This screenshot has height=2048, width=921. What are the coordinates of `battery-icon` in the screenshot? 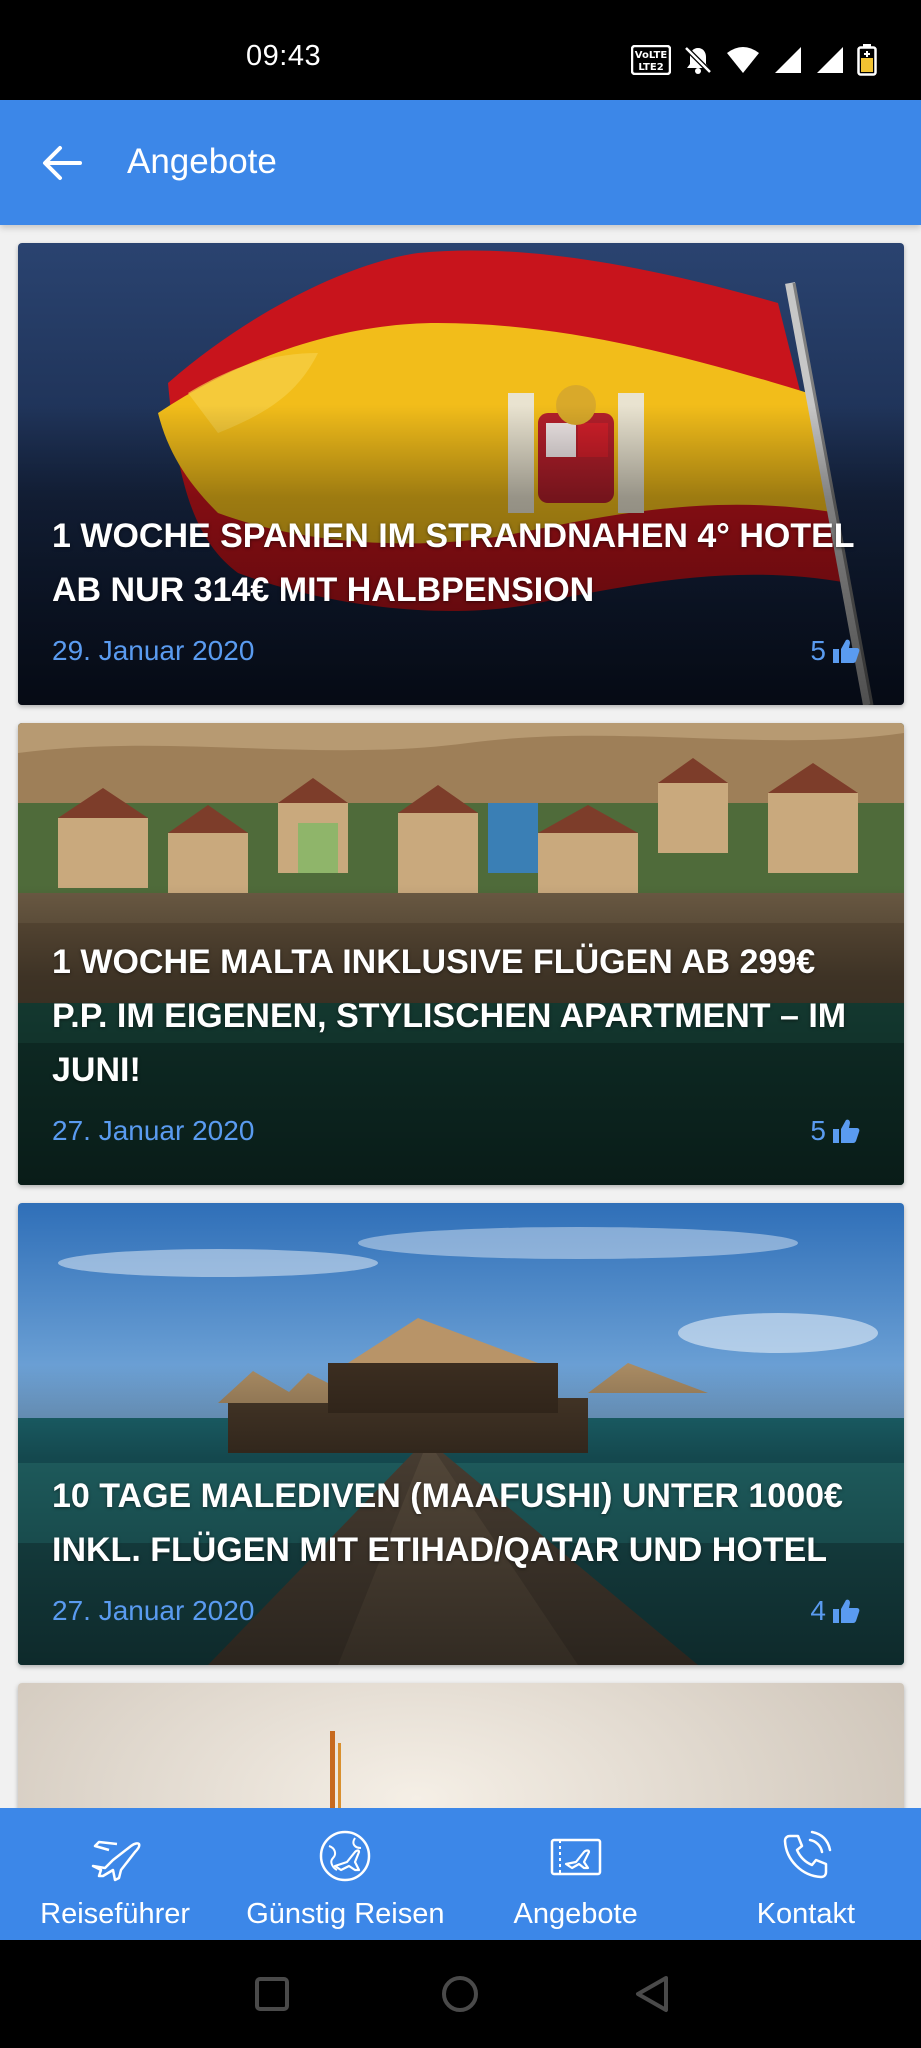 It's located at (867, 60).